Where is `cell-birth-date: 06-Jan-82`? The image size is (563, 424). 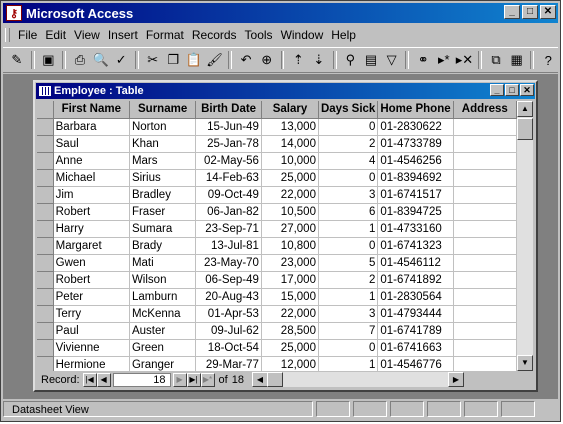
cell-birth-date: 06-Jan-82 is located at coordinates (228, 212).